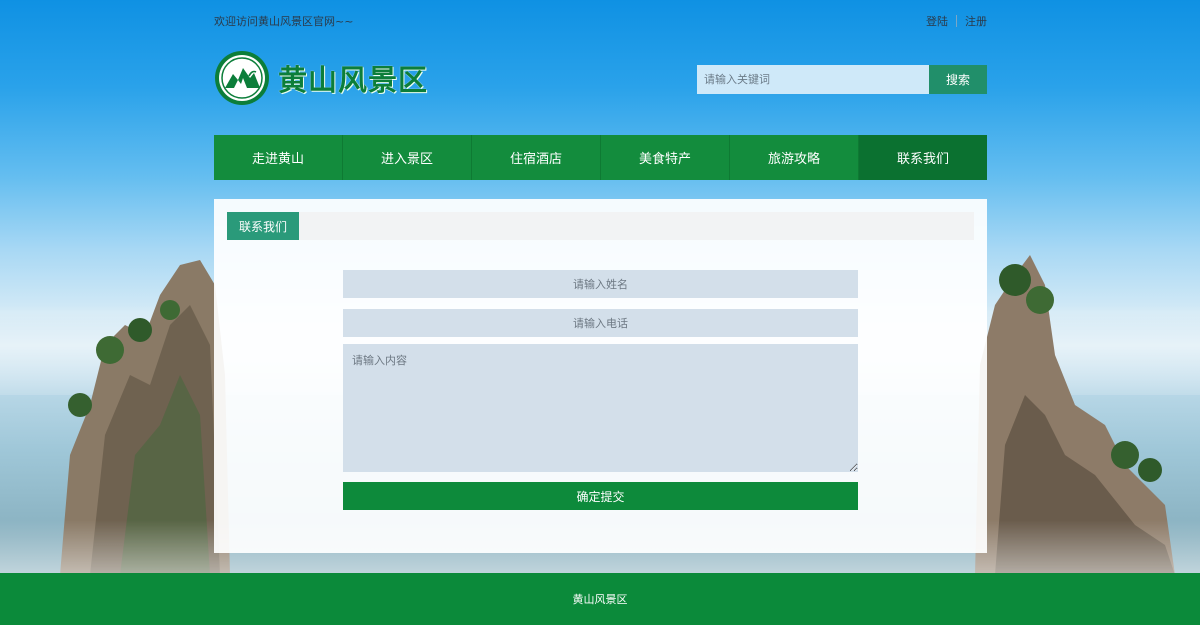 This screenshot has width=1200, height=625. I want to click on nav-item-contact: 联系我们, so click(923, 157).